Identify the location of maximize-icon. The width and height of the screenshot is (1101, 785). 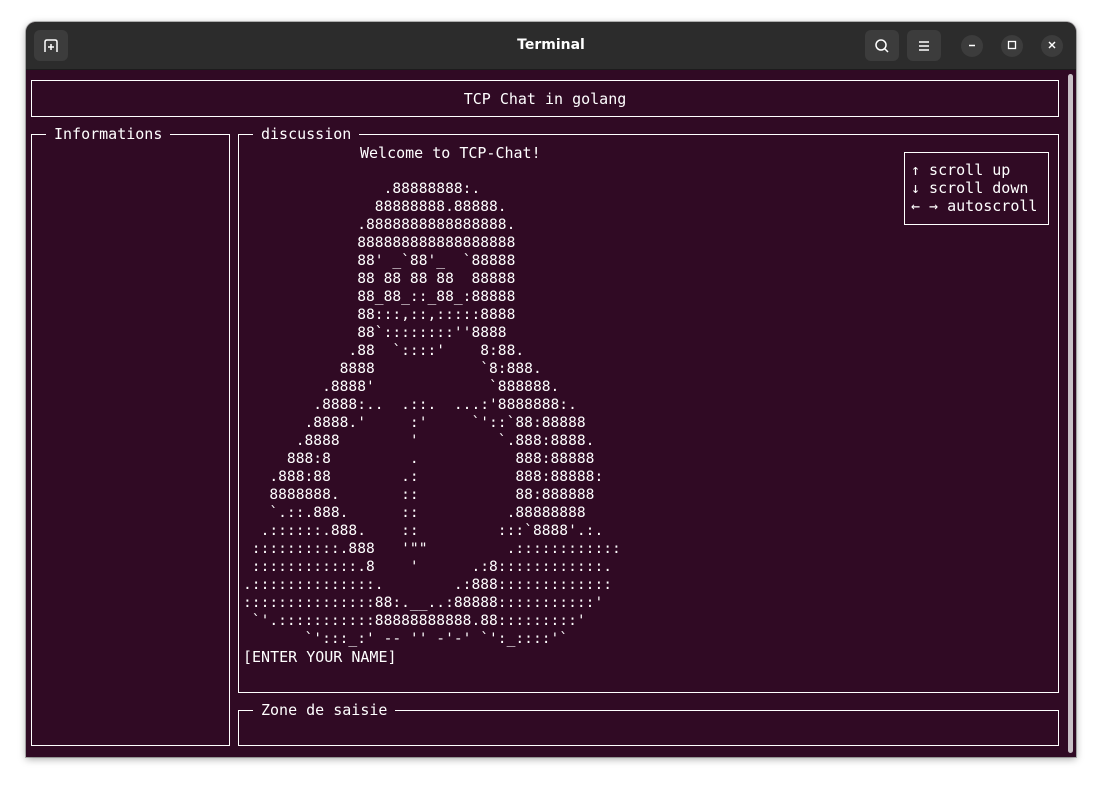
(1012, 46).